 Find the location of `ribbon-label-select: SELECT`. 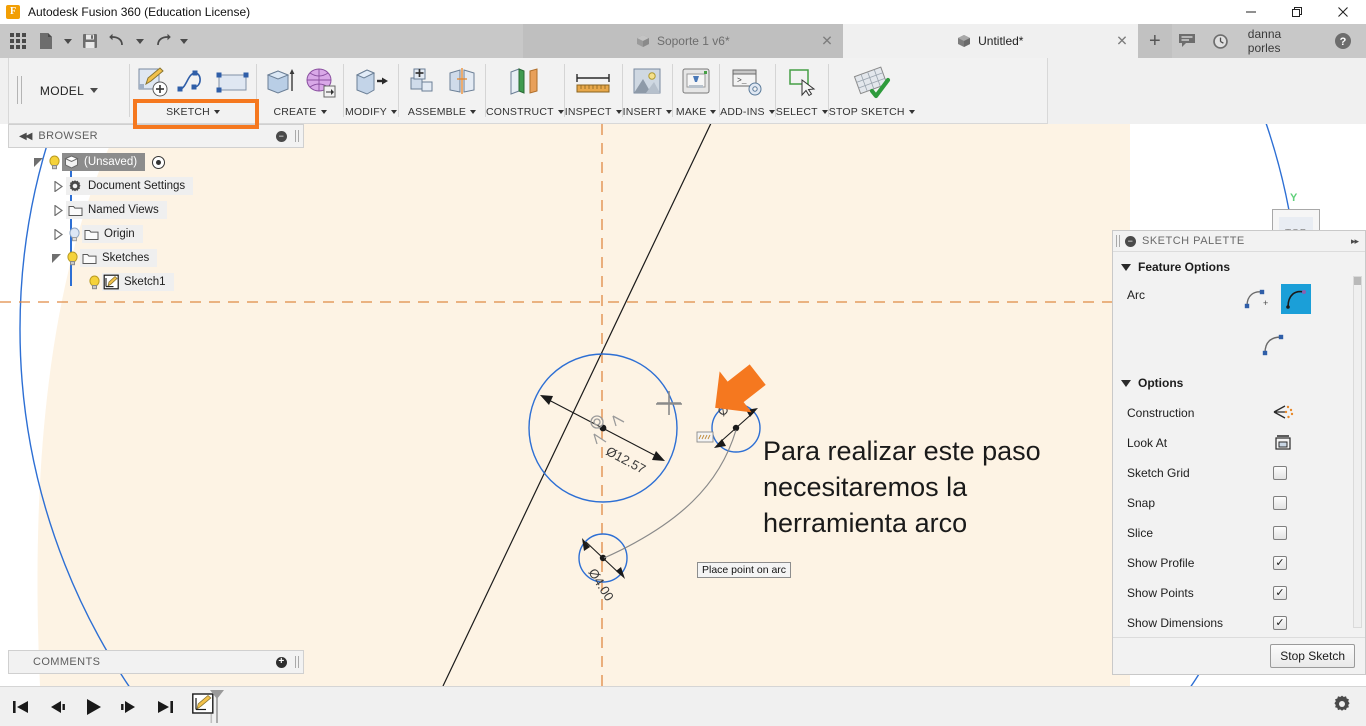

ribbon-label-select: SELECT is located at coordinates (802, 112).